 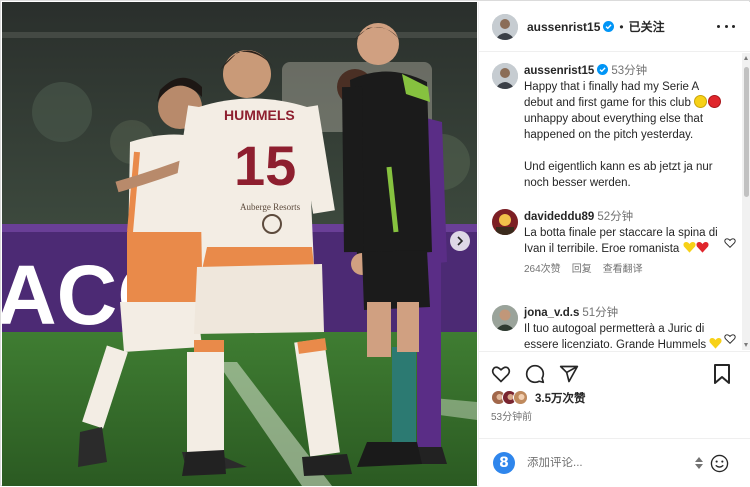 What do you see at coordinates (629, 71) in the screenshot?
I see `caption-time: 53分钟` at bounding box center [629, 71].